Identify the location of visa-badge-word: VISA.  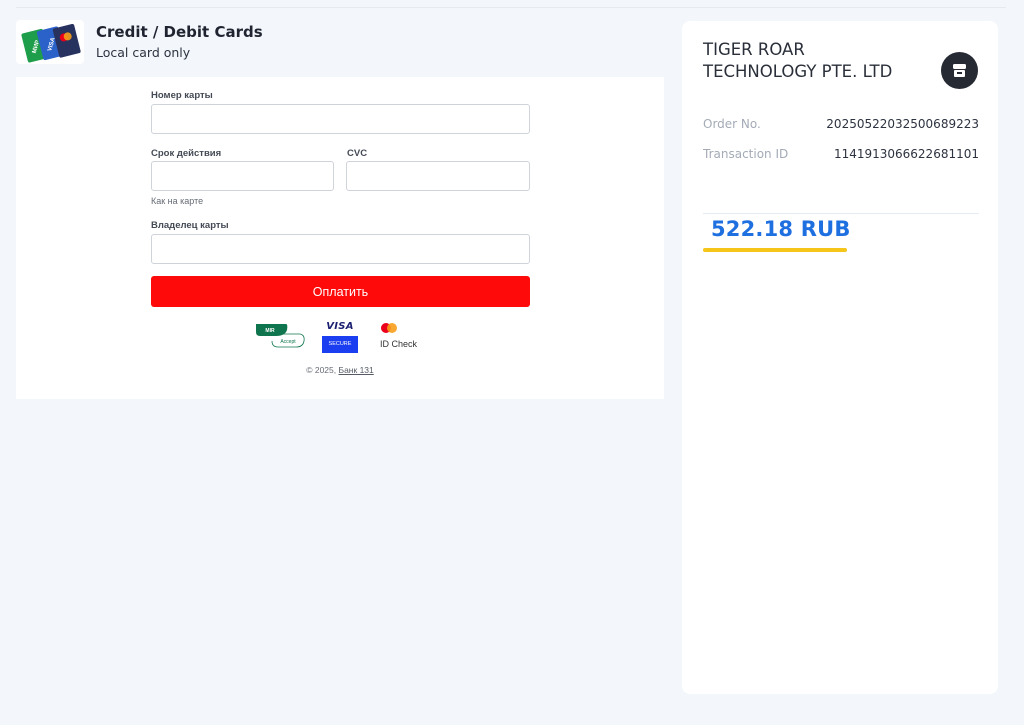
(340, 326).